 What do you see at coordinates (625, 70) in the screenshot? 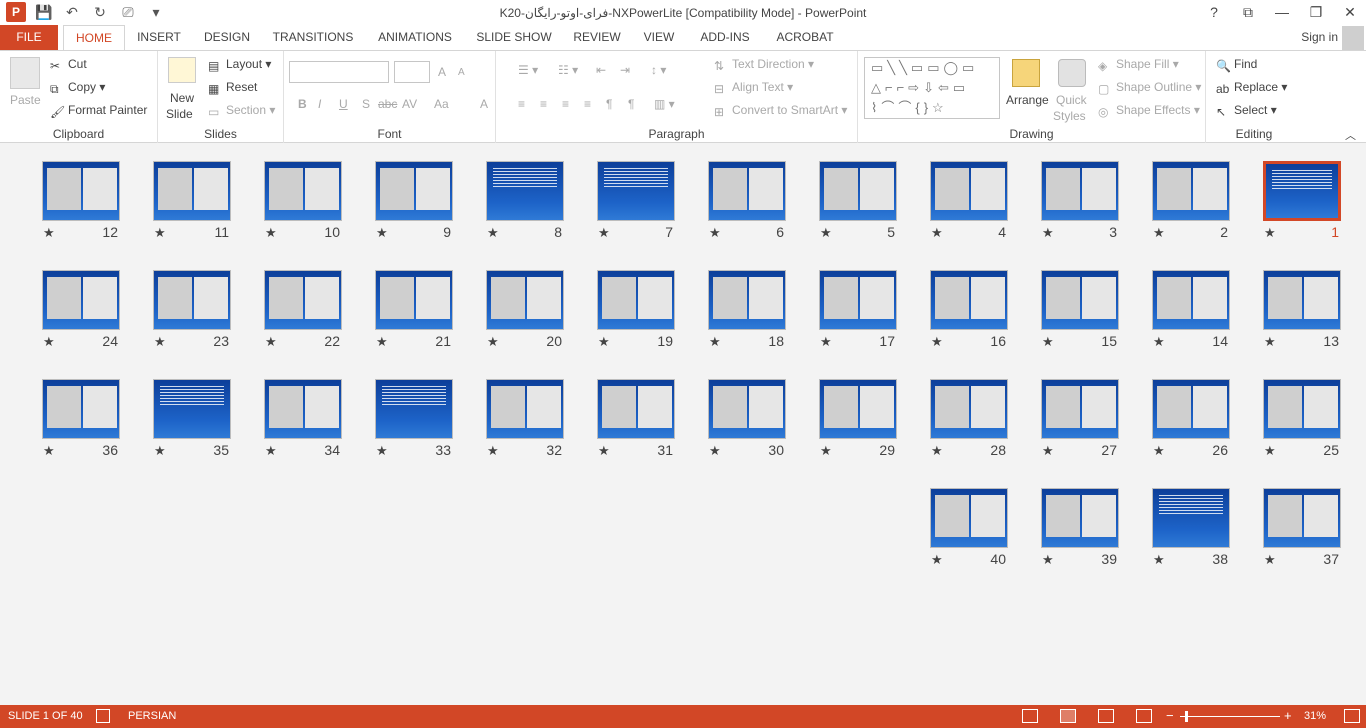
I see `increase-indent-icon: ⇥` at bounding box center [625, 70].